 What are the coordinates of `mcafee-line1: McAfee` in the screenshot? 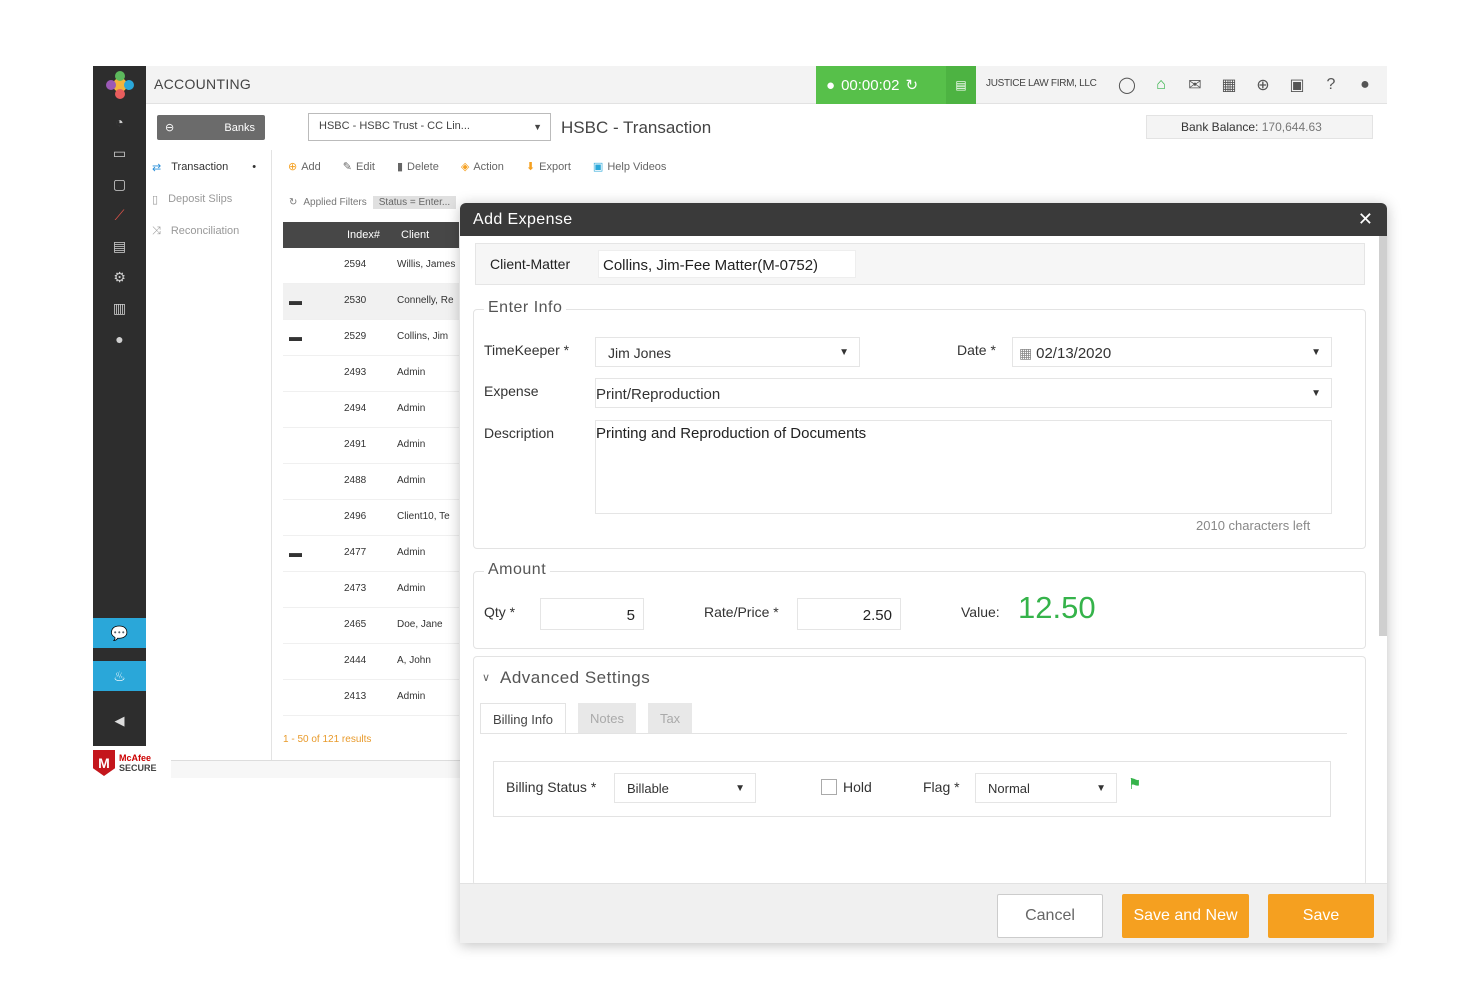 It's located at (135, 758).